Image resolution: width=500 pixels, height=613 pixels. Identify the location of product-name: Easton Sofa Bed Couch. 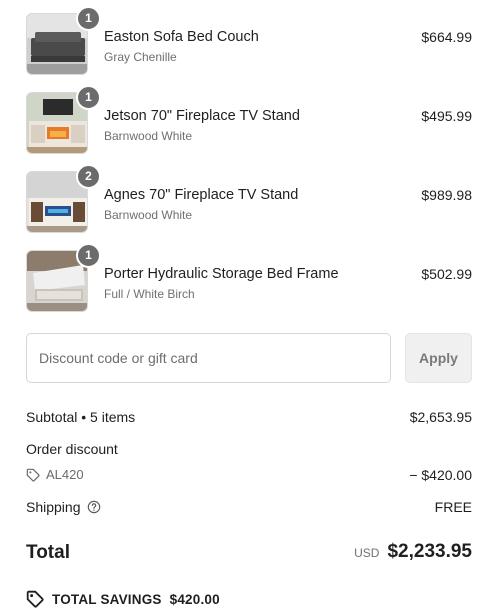
(181, 37).